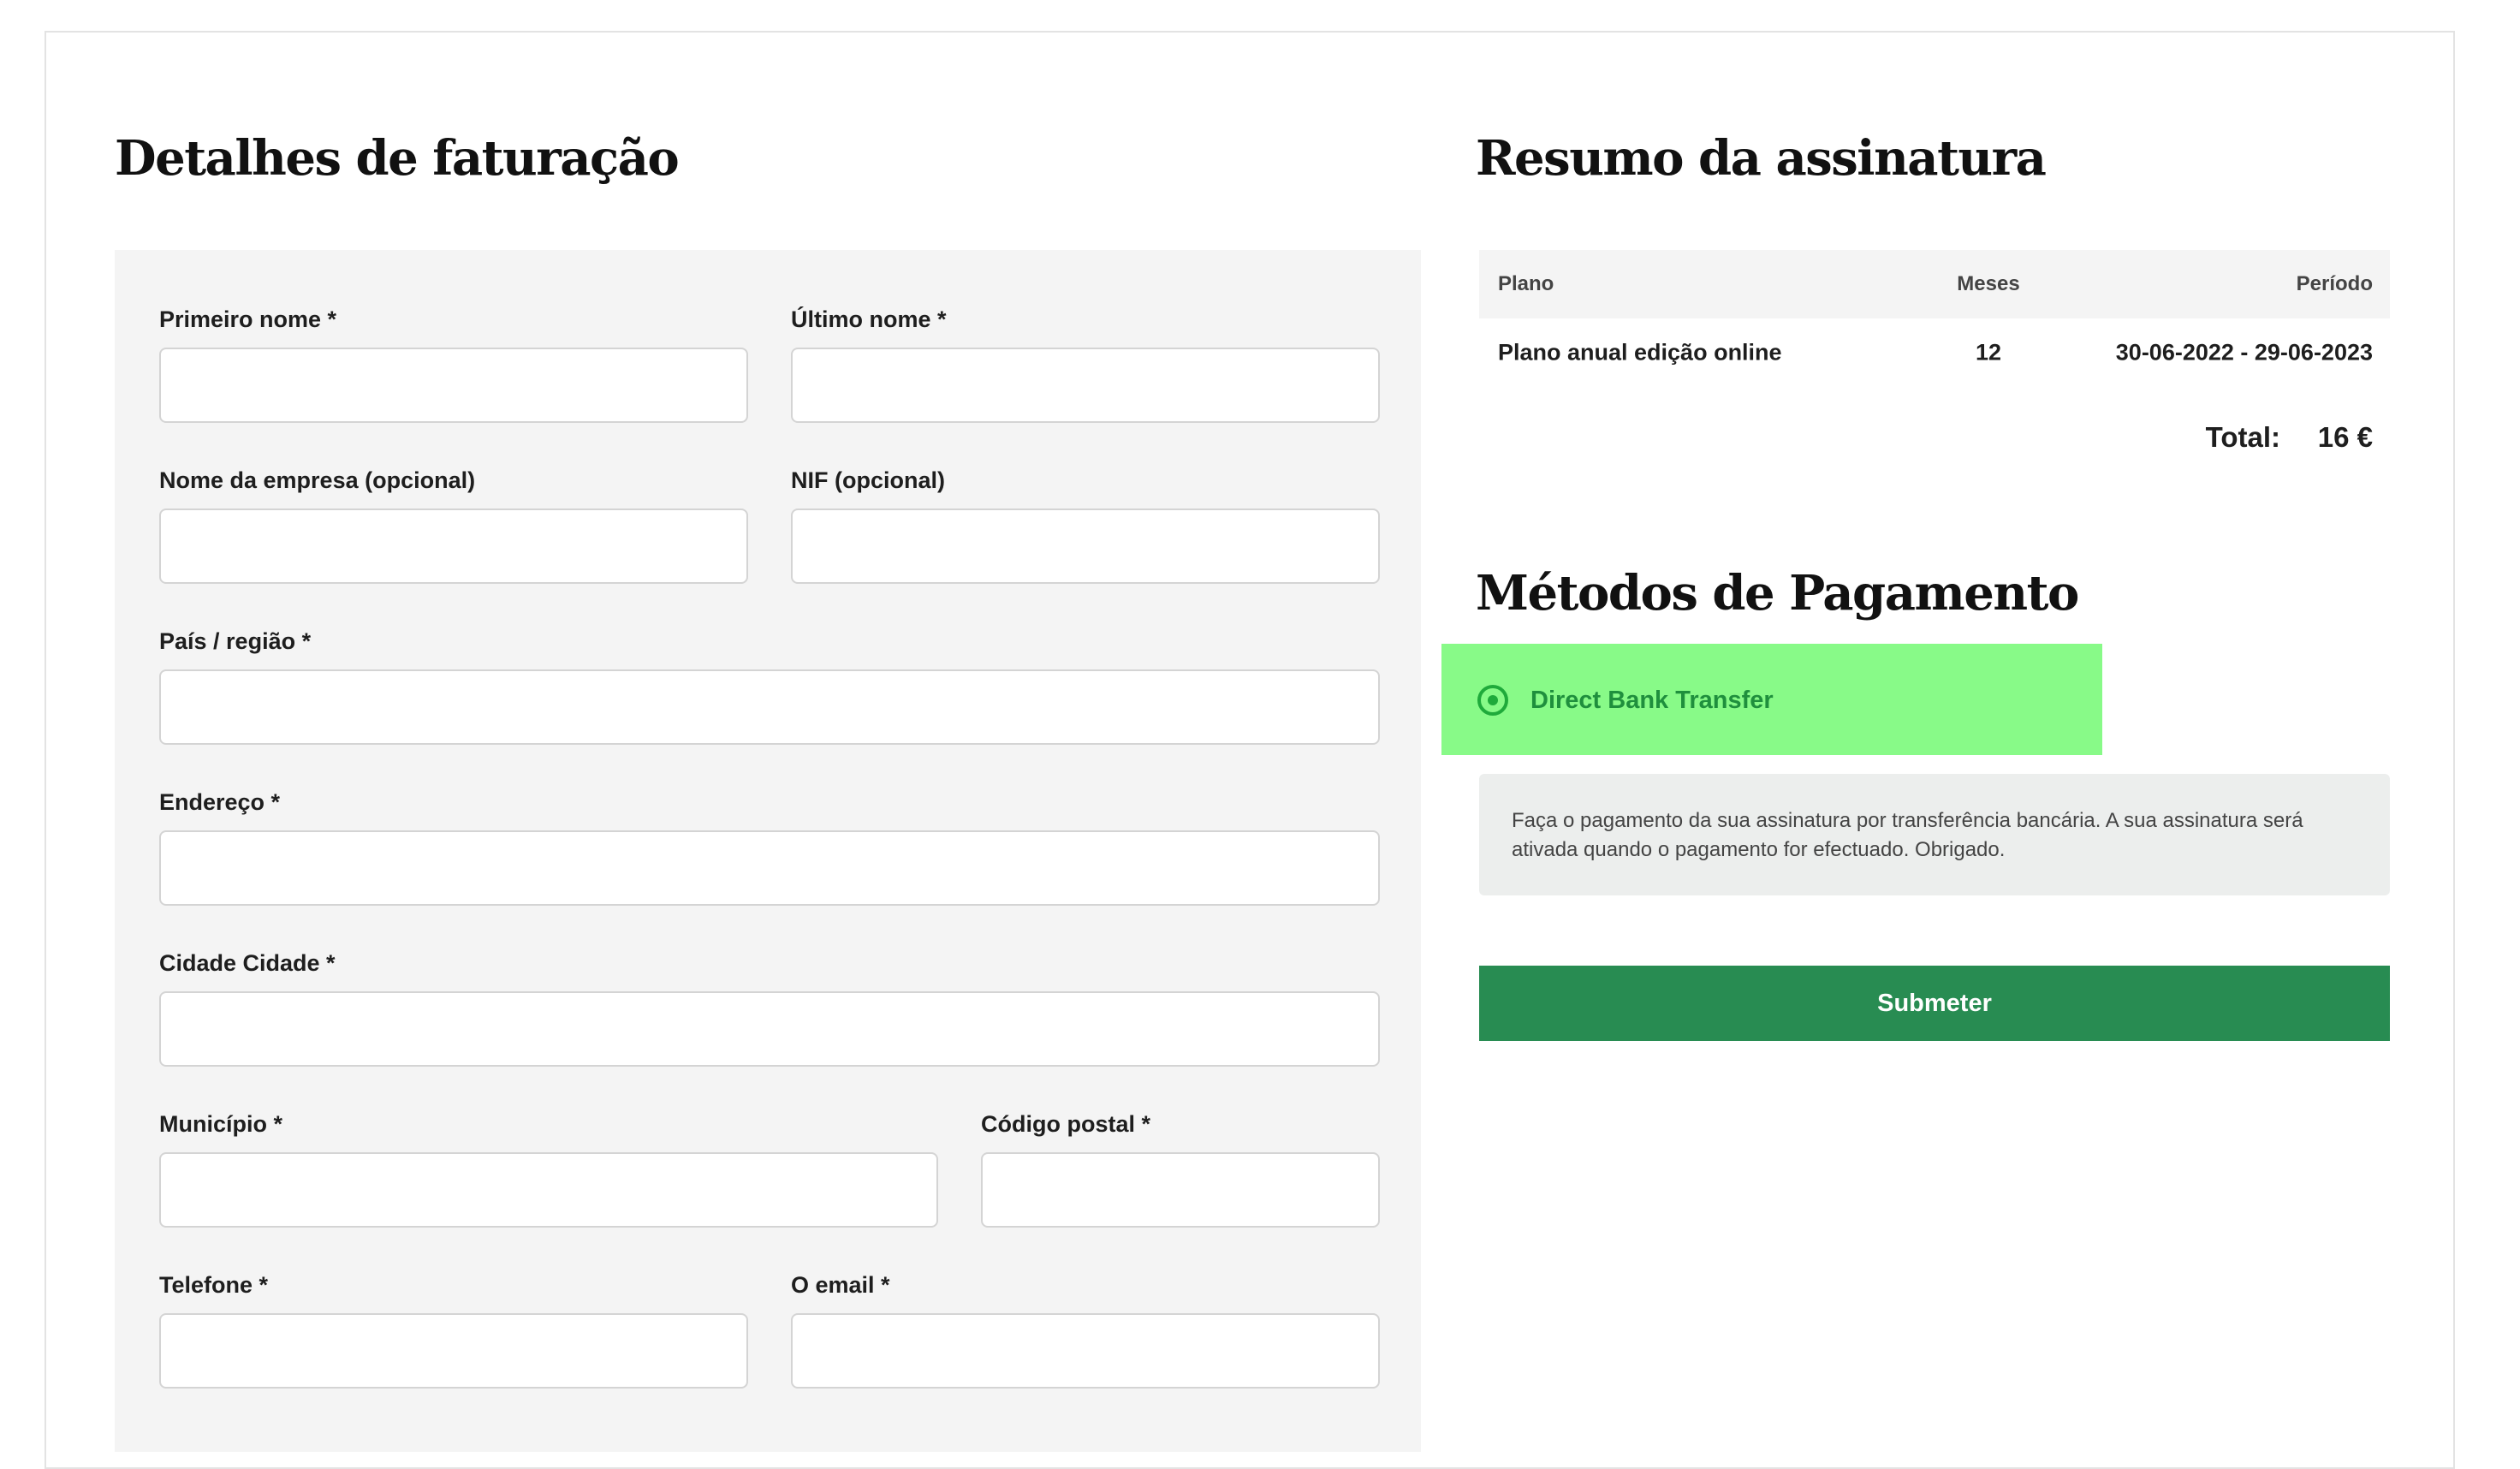  What do you see at coordinates (1526, 284) in the screenshot?
I see `header-plan: Plano` at bounding box center [1526, 284].